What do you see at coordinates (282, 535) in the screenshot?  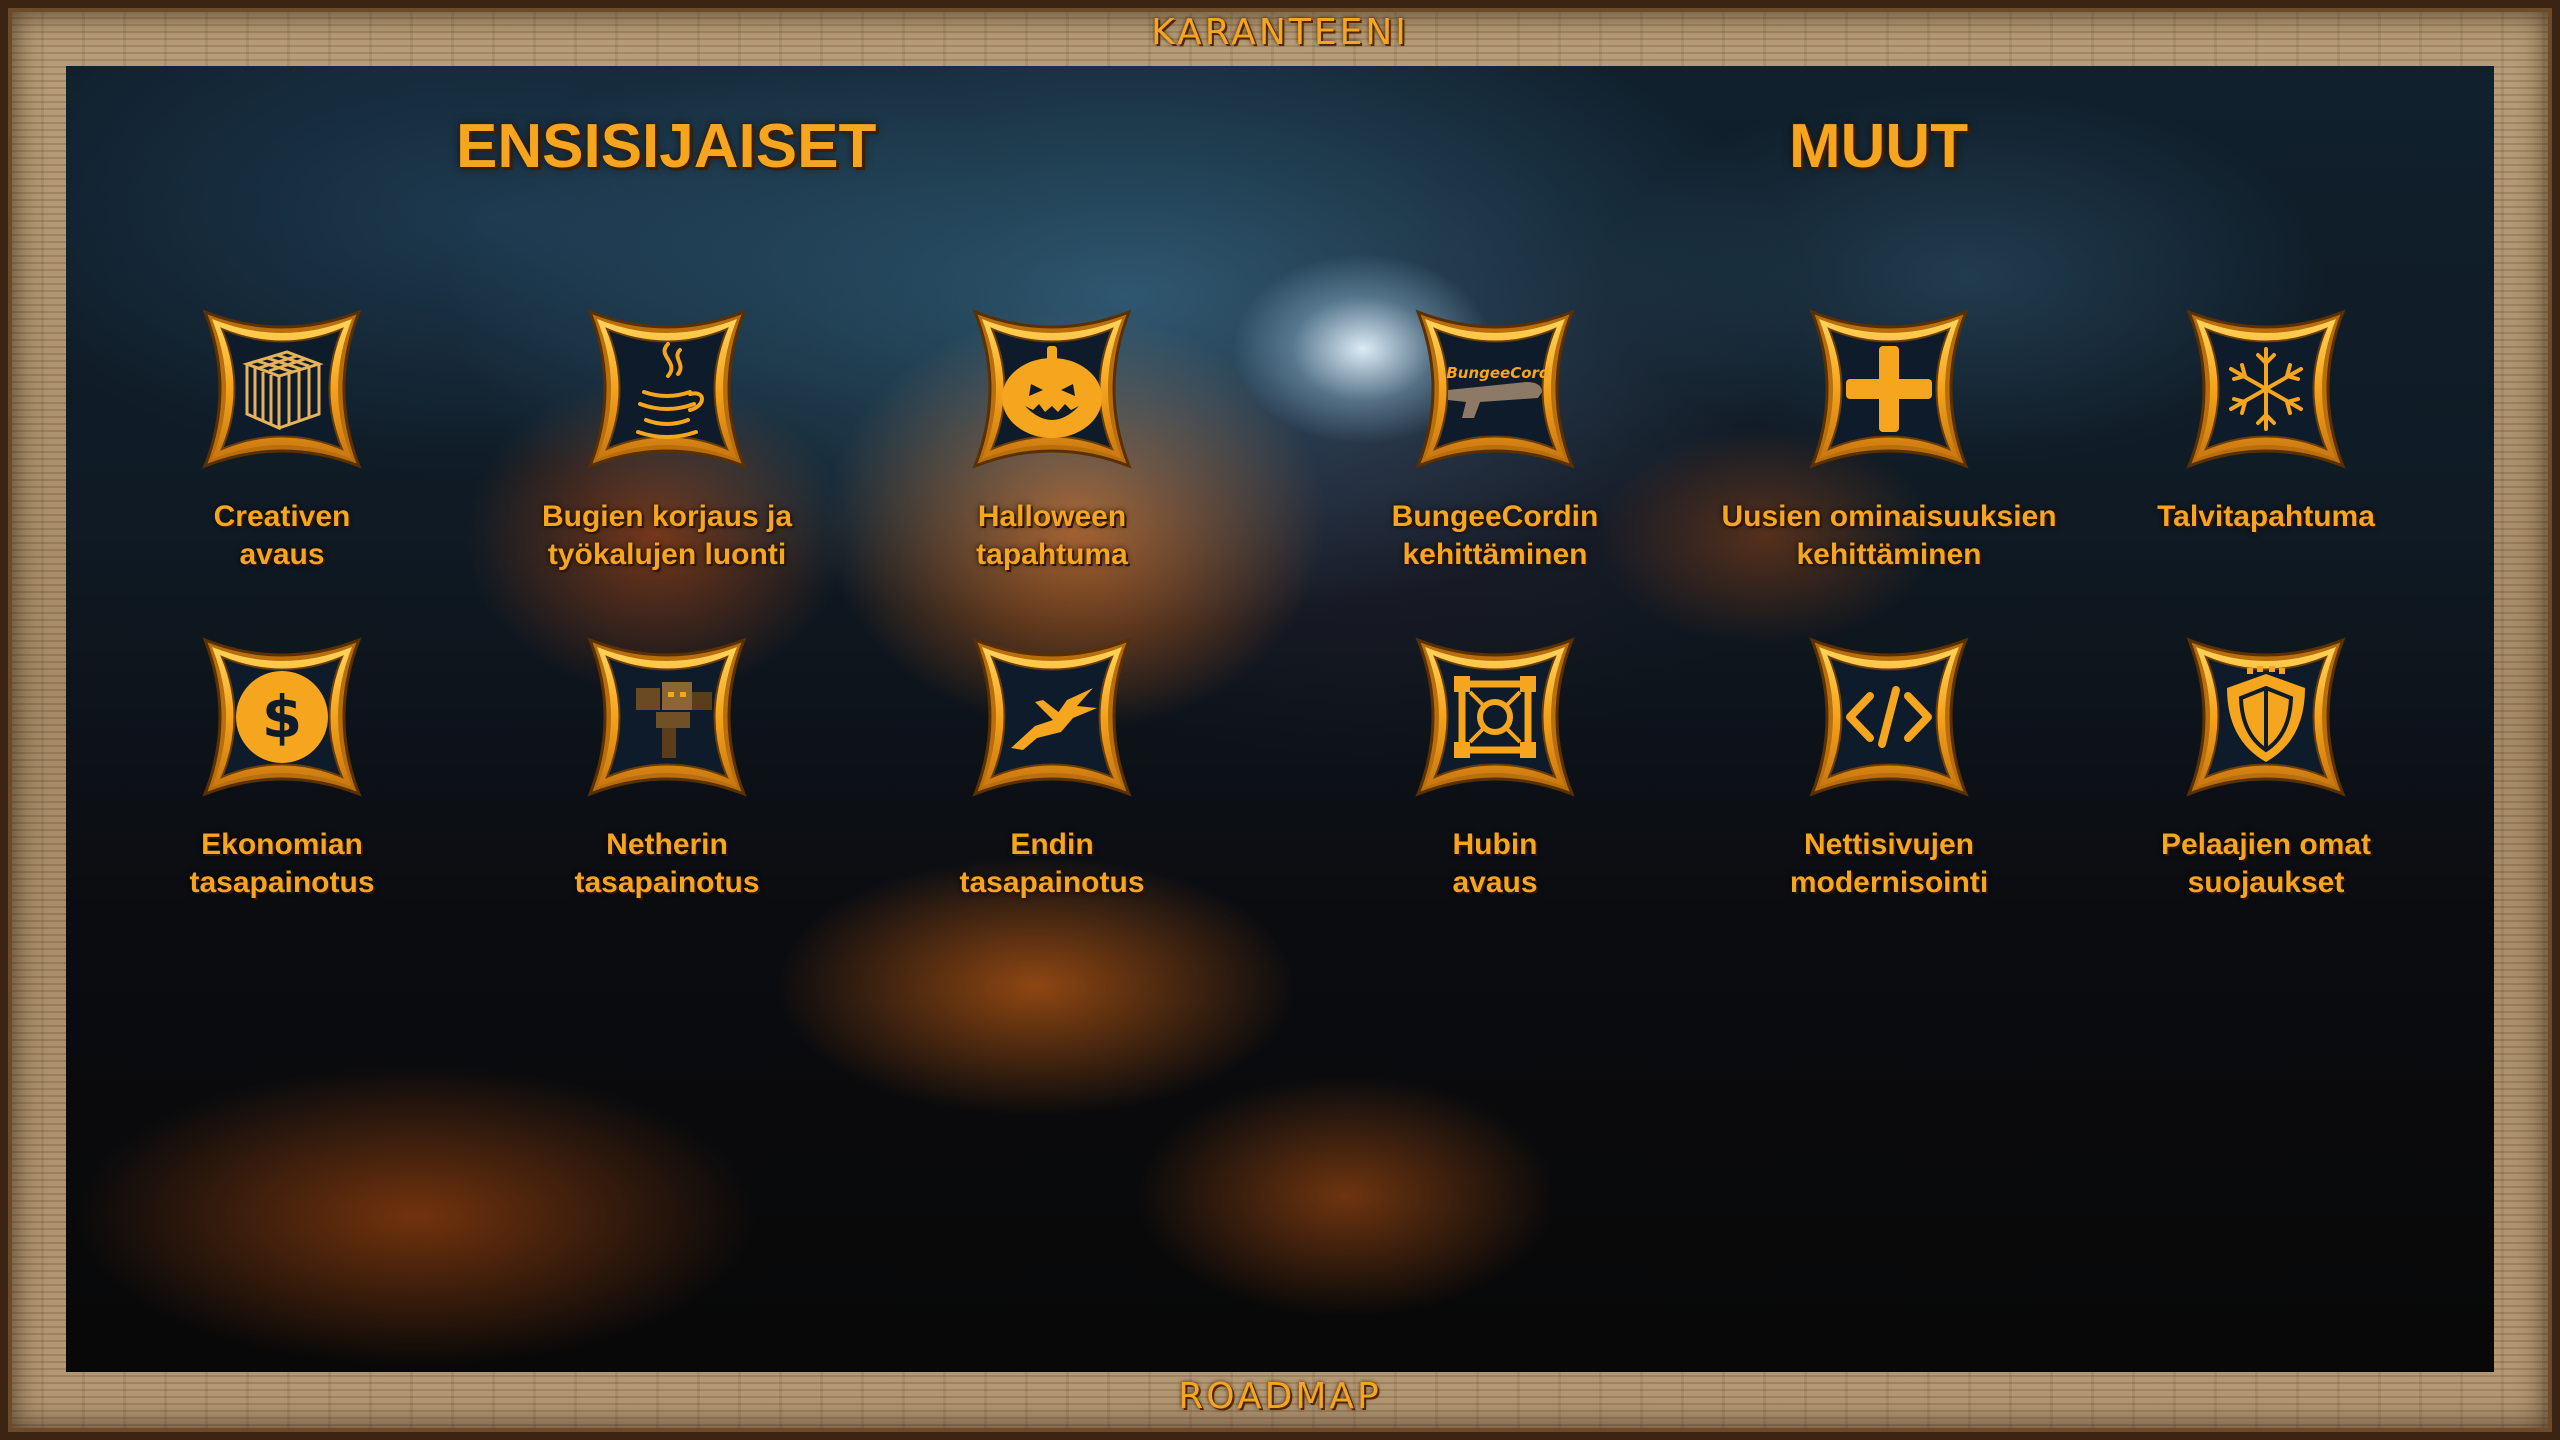 I see `item-label: Creativen avaus` at bounding box center [282, 535].